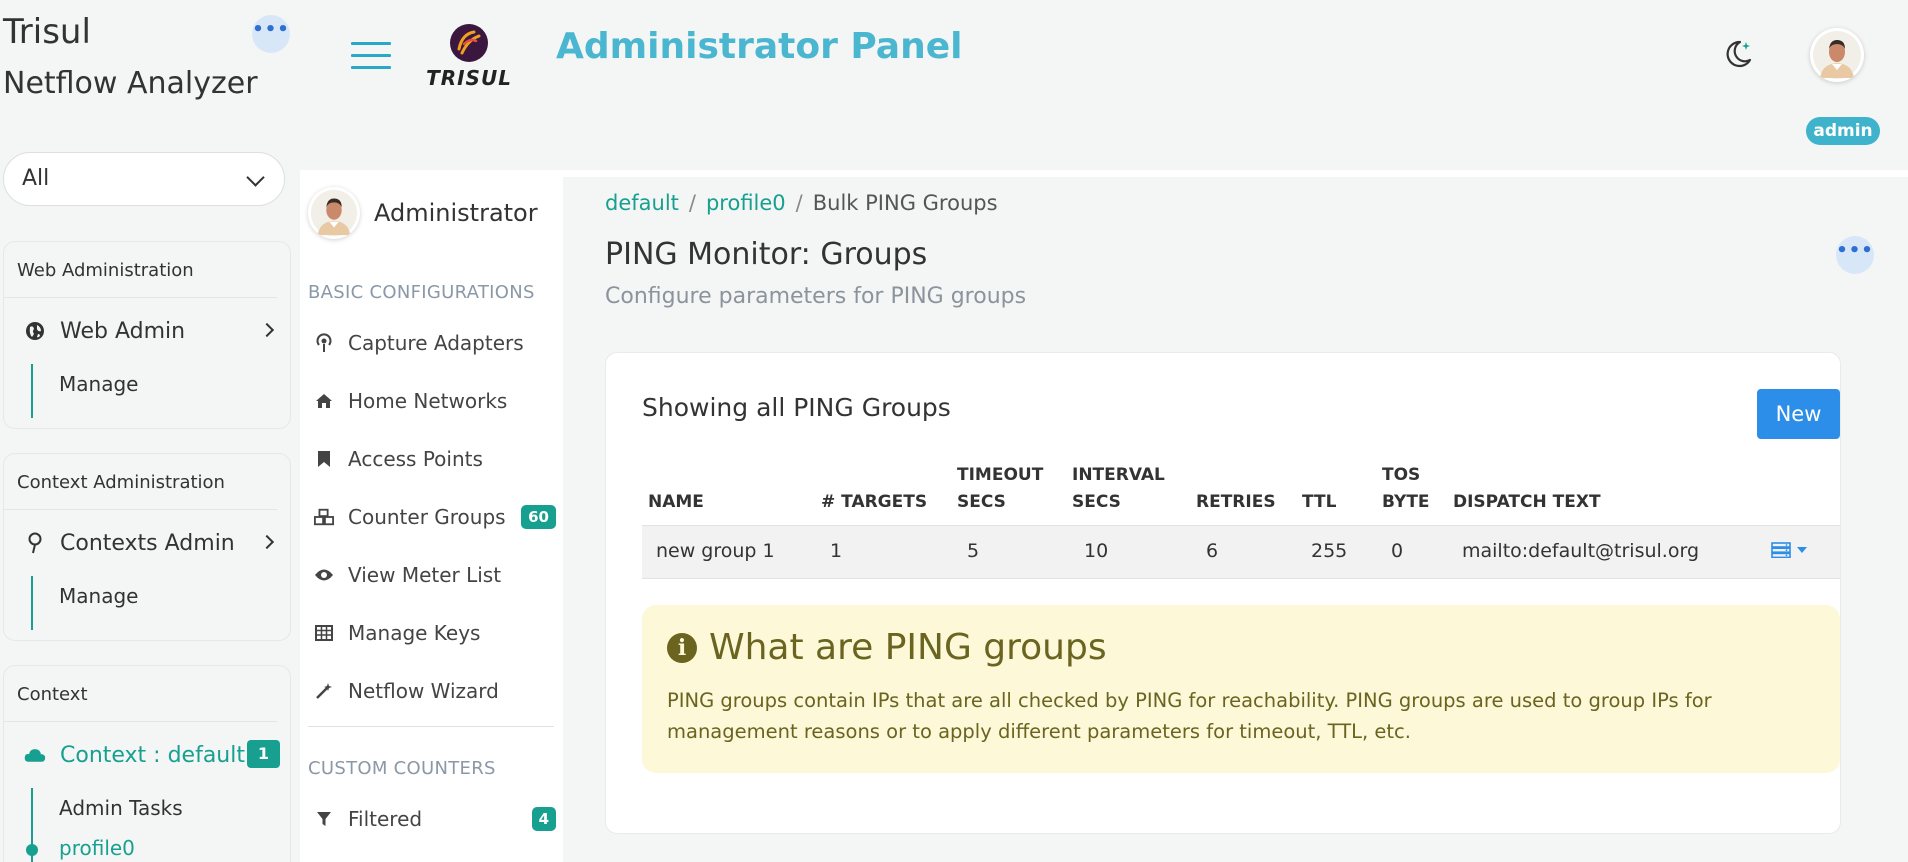 This screenshot has width=1908, height=862. I want to click on nav-counter-groups: Counter Groups 60, so click(435, 517).